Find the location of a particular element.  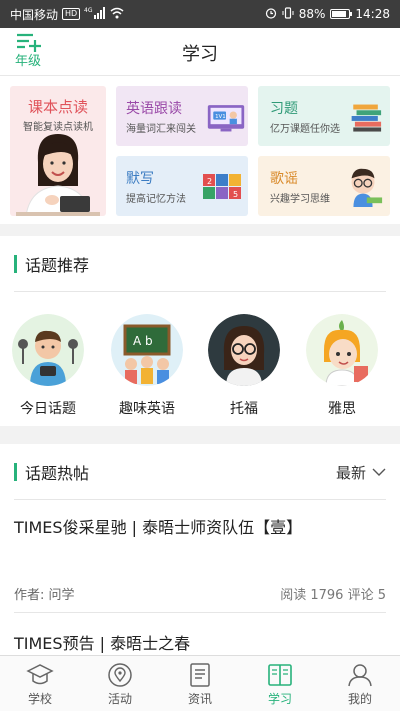

nav-item-me: 我的 is located at coordinates (360, 683).